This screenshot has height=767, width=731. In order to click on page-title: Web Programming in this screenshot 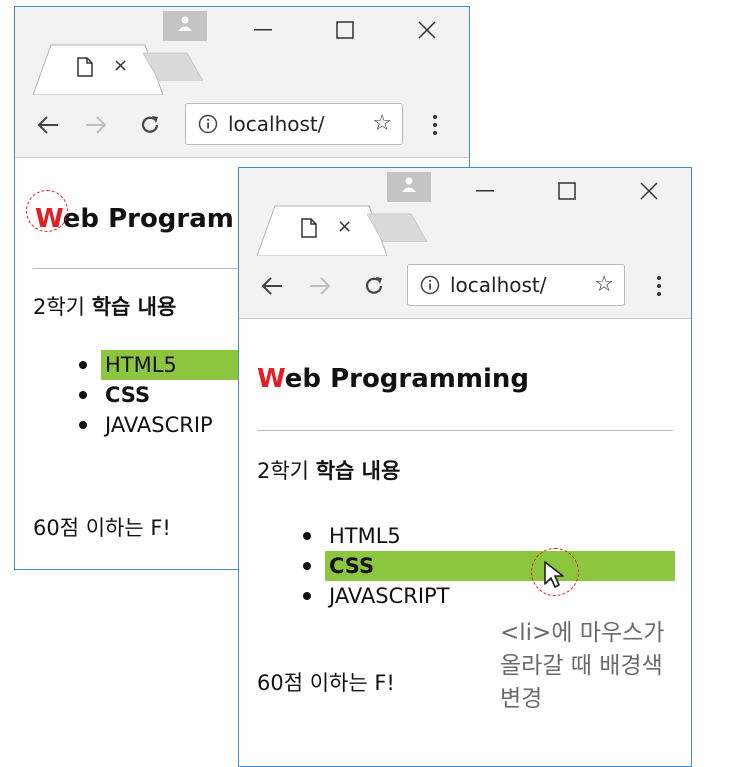, I will do `click(393, 379)`.